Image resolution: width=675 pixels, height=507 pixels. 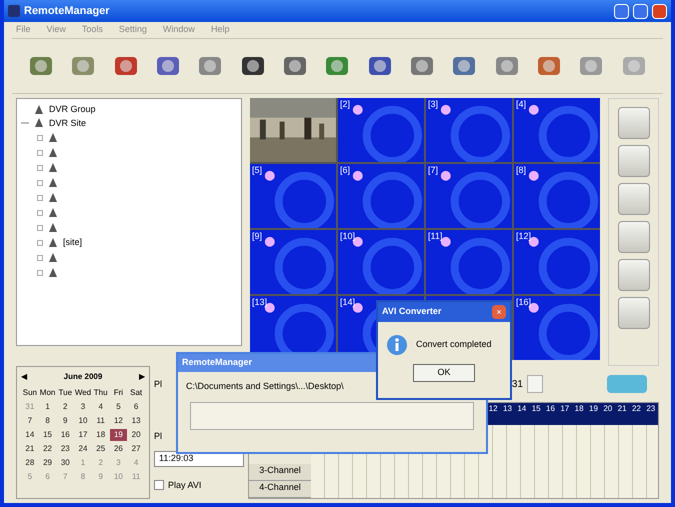 I want to click on ok-button: OK, so click(x=444, y=373).